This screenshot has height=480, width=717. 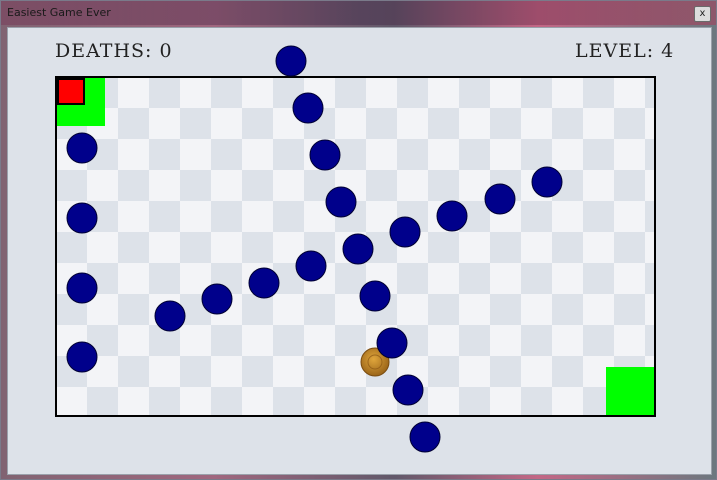 I want to click on goal-zone, so click(x=630, y=391).